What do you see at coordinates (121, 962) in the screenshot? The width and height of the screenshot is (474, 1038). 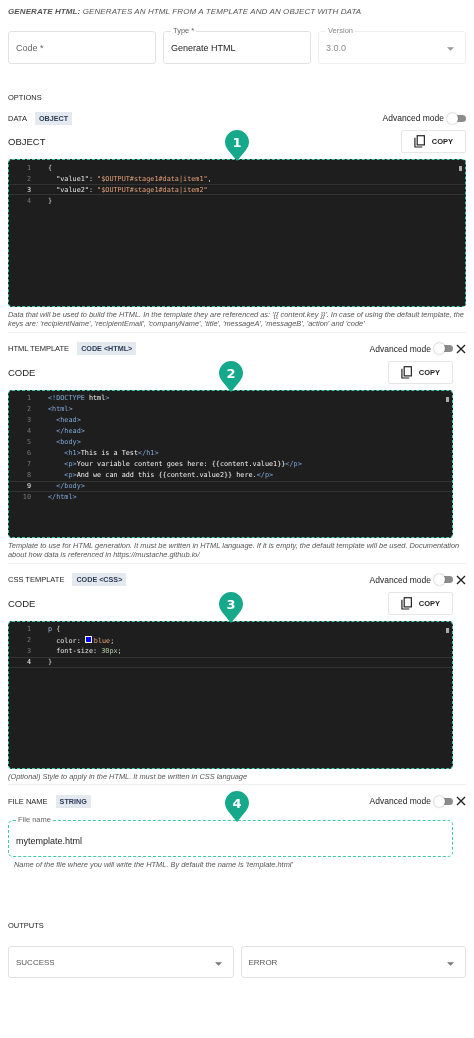 I see `output-select: SUCCESS` at bounding box center [121, 962].